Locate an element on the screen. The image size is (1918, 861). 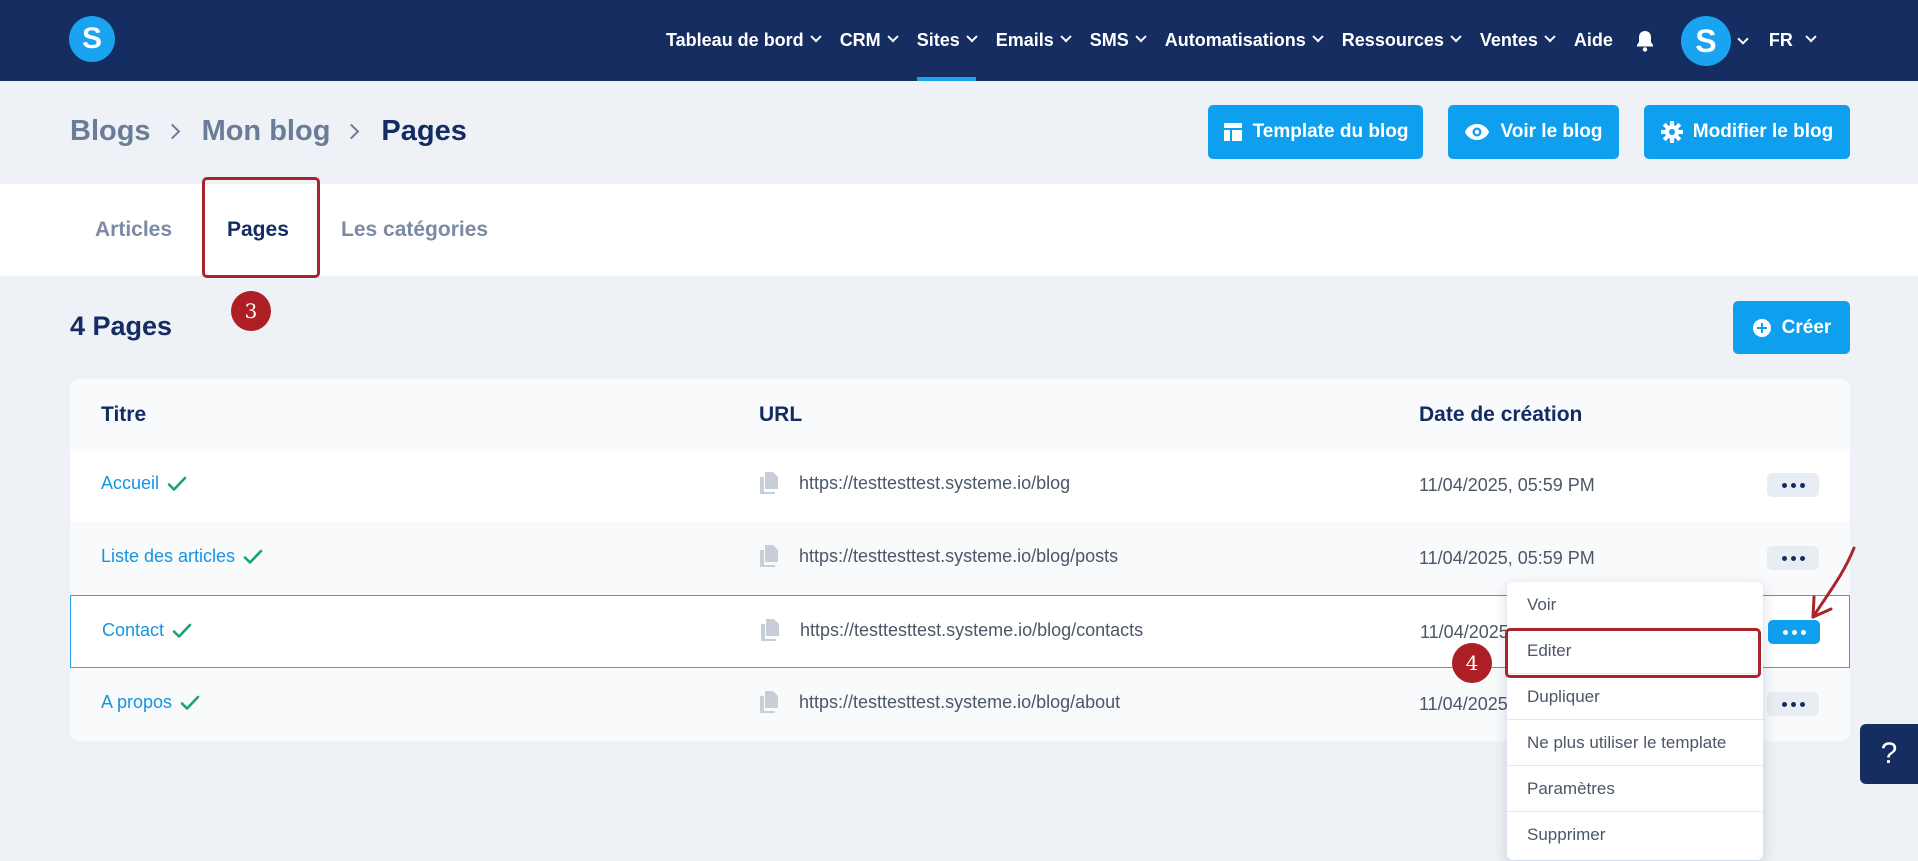
nav-item-automations: Automatisations is located at coordinates (1244, 40).